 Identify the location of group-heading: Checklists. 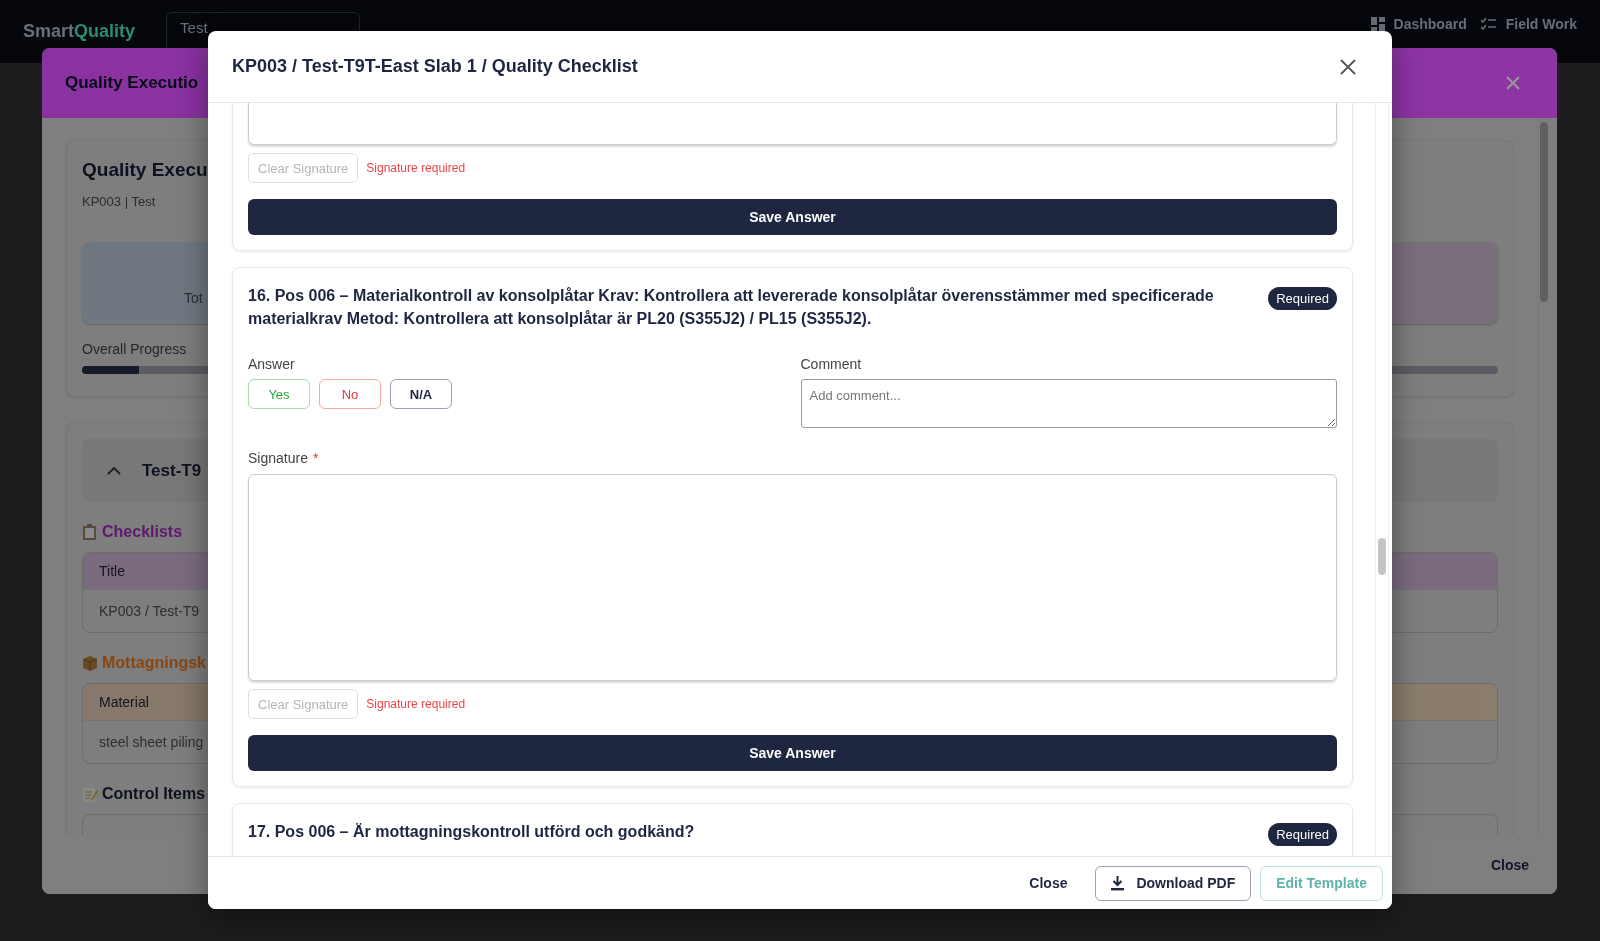
(142, 532).